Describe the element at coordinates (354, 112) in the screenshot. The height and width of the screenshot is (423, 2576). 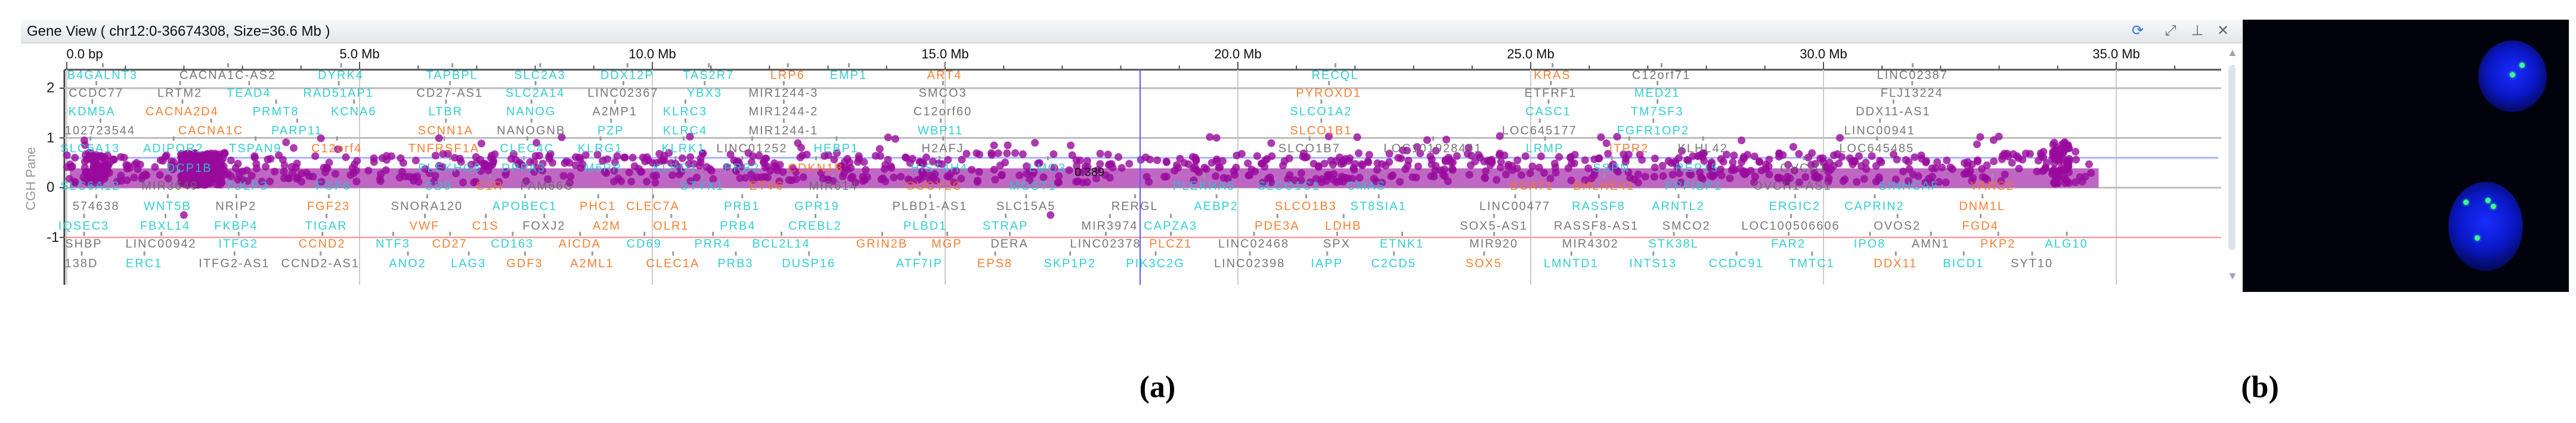
I see `gene-label: KCNA6` at that location.